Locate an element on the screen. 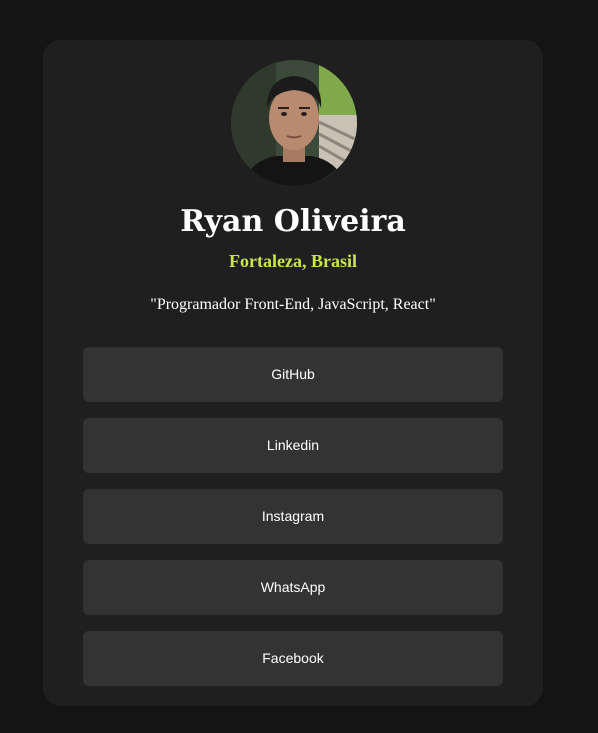 Image resolution: width=598 pixels, height=733 pixels. github-link-button: GitHub is located at coordinates (293, 374).